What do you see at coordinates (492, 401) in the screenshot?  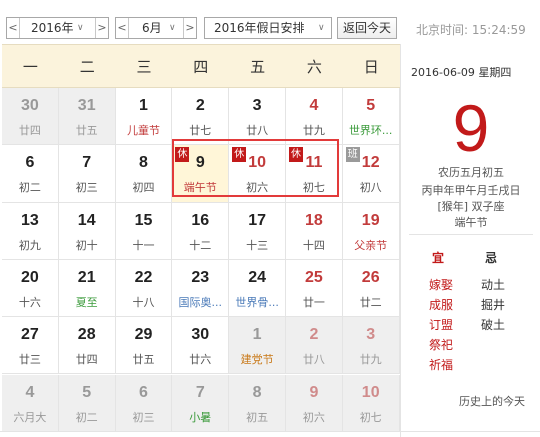 I see `history-today-link: 历史上的今天` at bounding box center [492, 401].